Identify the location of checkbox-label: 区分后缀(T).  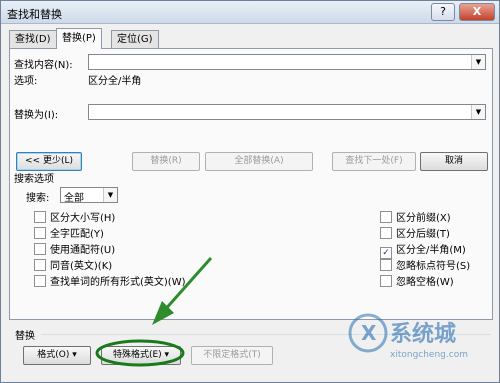
(423, 234).